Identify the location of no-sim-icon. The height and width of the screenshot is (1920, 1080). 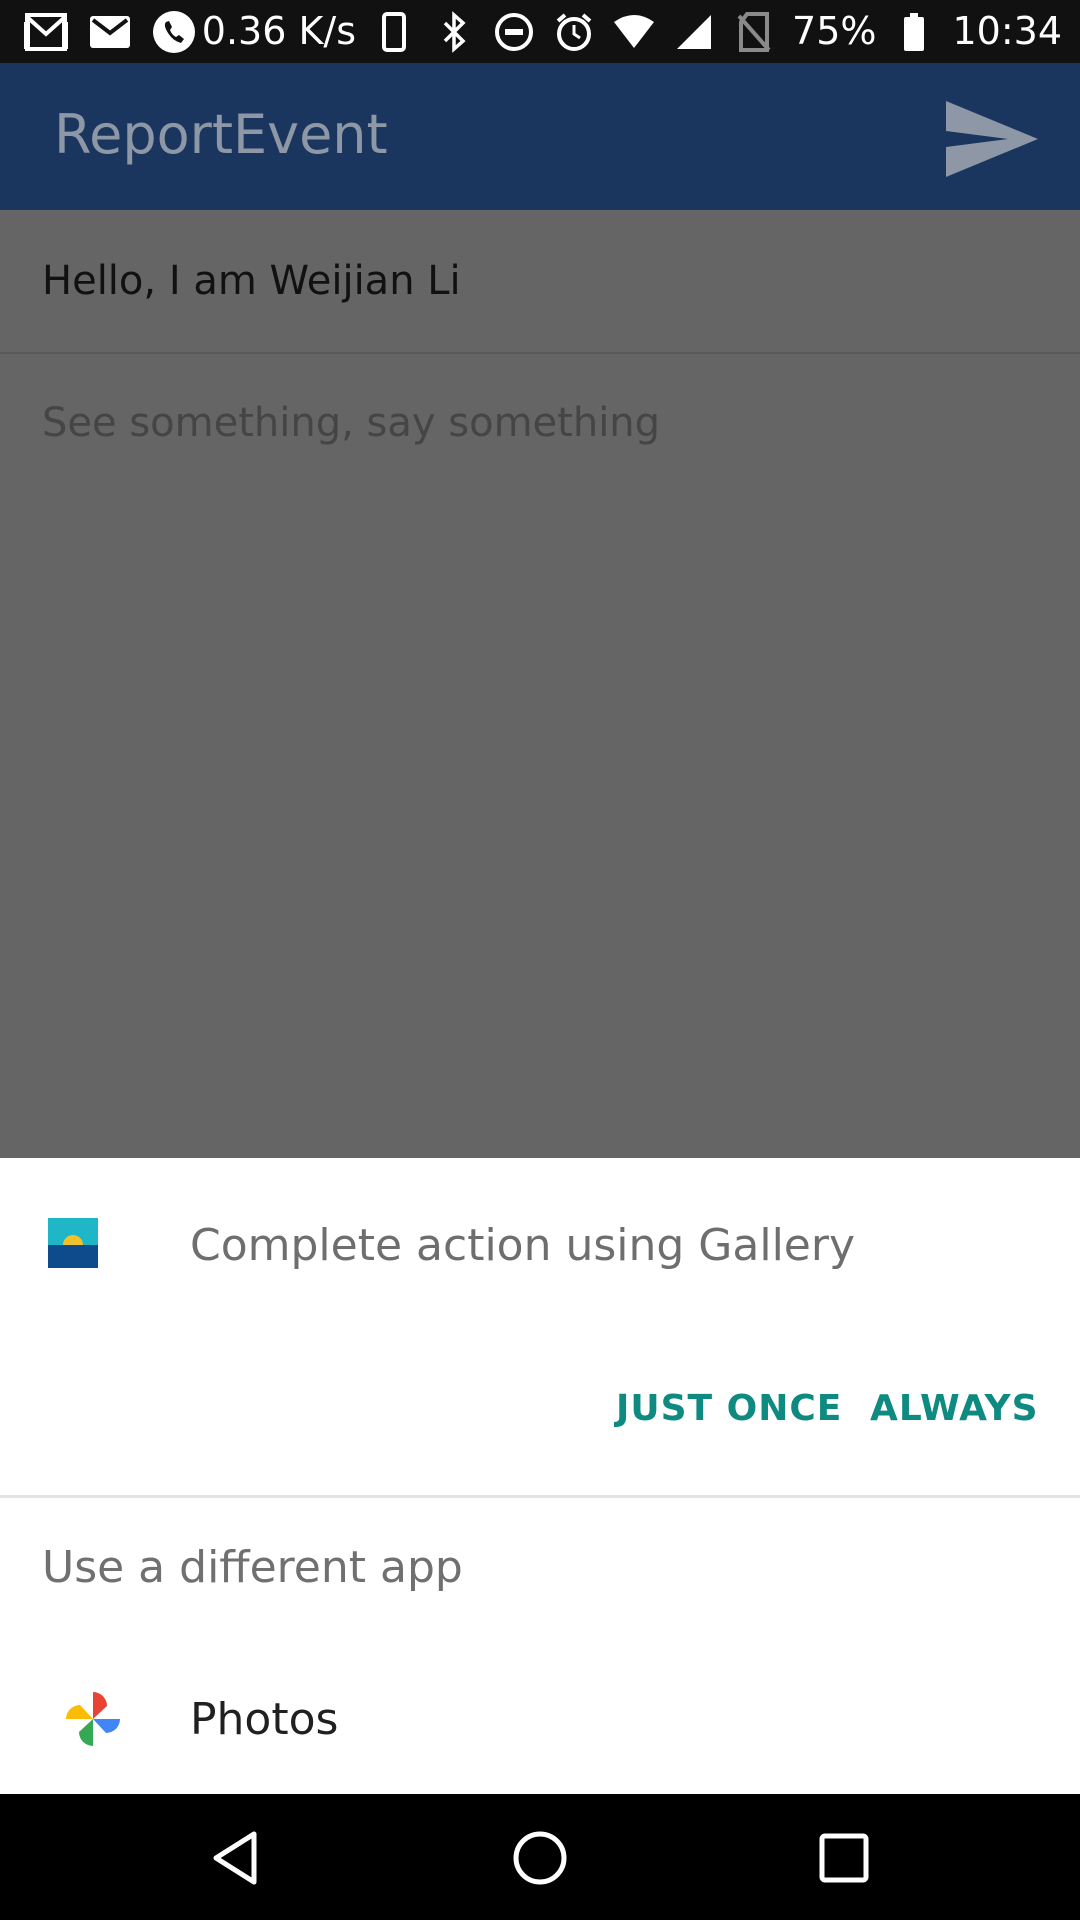
(754, 32).